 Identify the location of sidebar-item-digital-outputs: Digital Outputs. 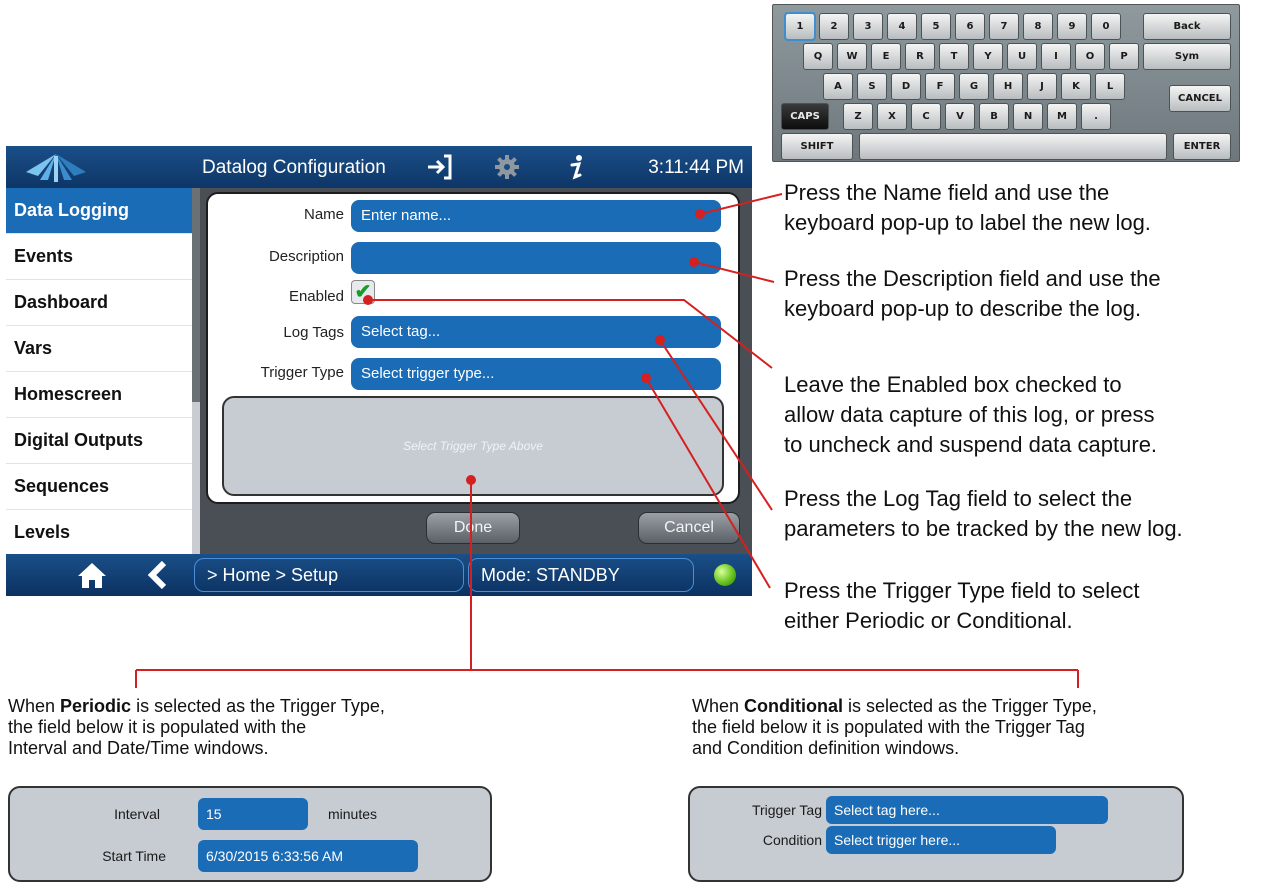
(99, 441).